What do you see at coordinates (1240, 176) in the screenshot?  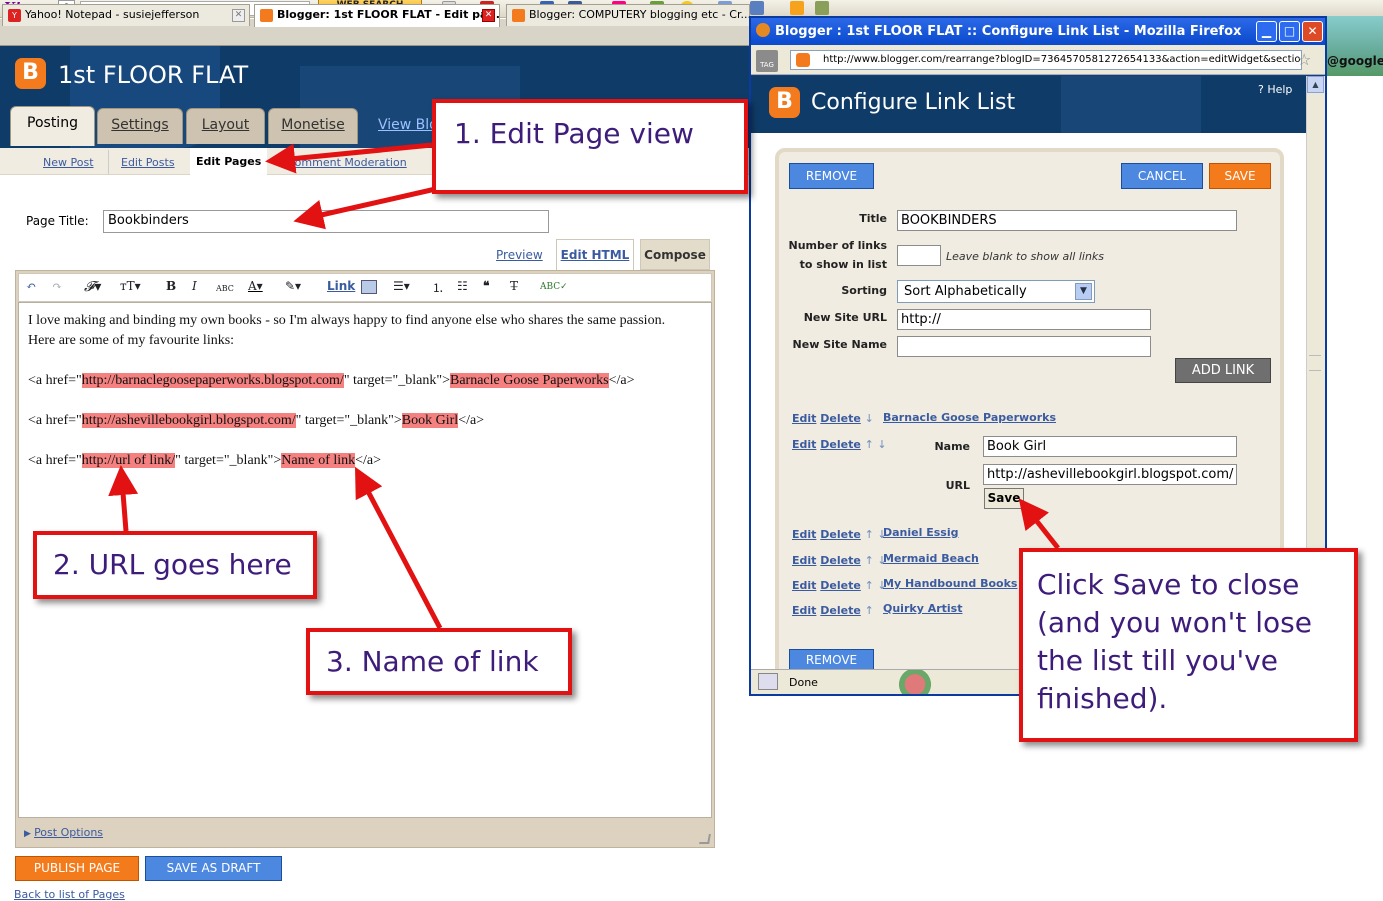 I see `save-button: SAVE` at bounding box center [1240, 176].